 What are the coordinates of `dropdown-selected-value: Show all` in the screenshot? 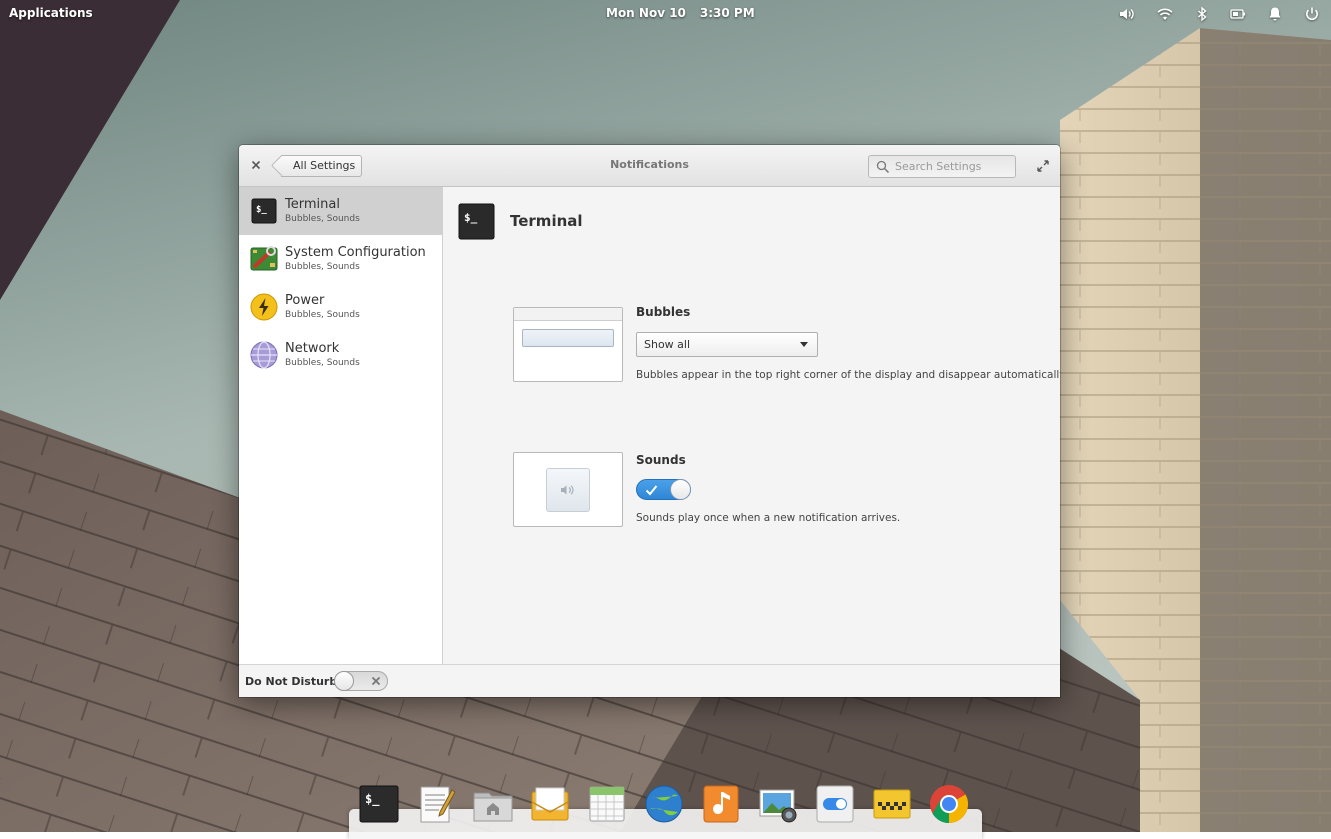 It's located at (667, 344).